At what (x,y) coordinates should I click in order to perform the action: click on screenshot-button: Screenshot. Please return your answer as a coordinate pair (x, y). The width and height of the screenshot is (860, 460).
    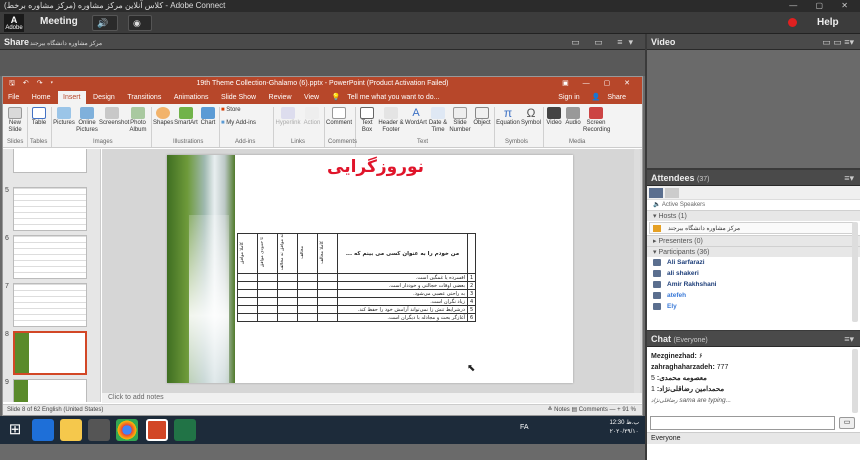
    Looking at the image, I should click on (114, 117).